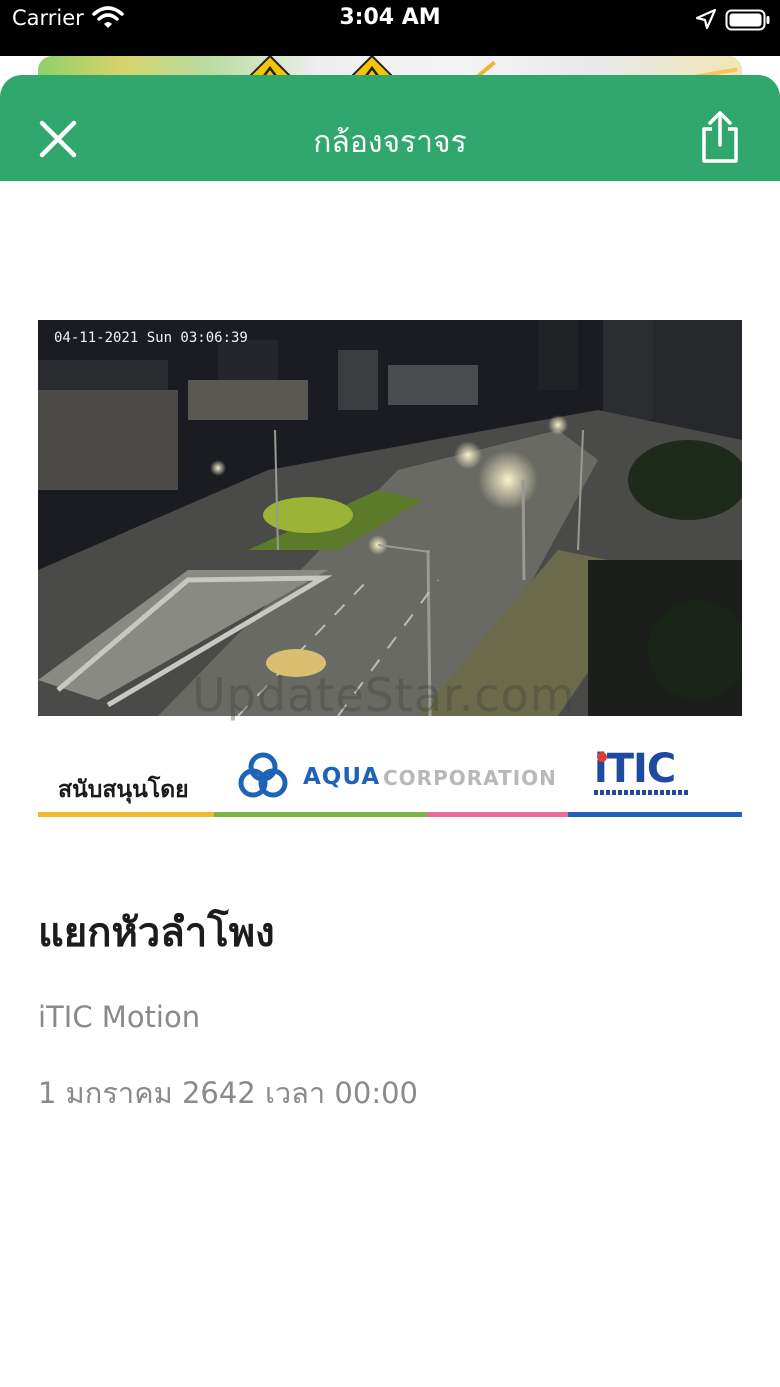 This screenshot has width=780, height=1387. What do you see at coordinates (263, 775) in the screenshot?
I see `aqua-logo-icon` at bounding box center [263, 775].